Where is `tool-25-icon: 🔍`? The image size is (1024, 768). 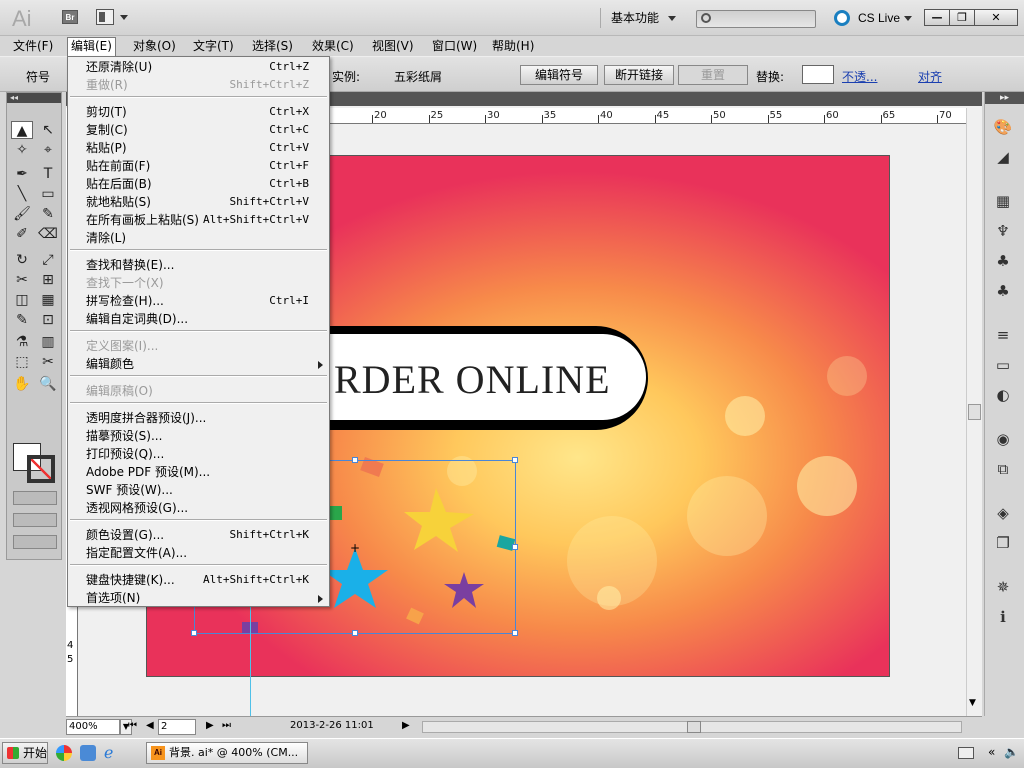 tool-25-icon: 🔍 is located at coordinates (48, 384).